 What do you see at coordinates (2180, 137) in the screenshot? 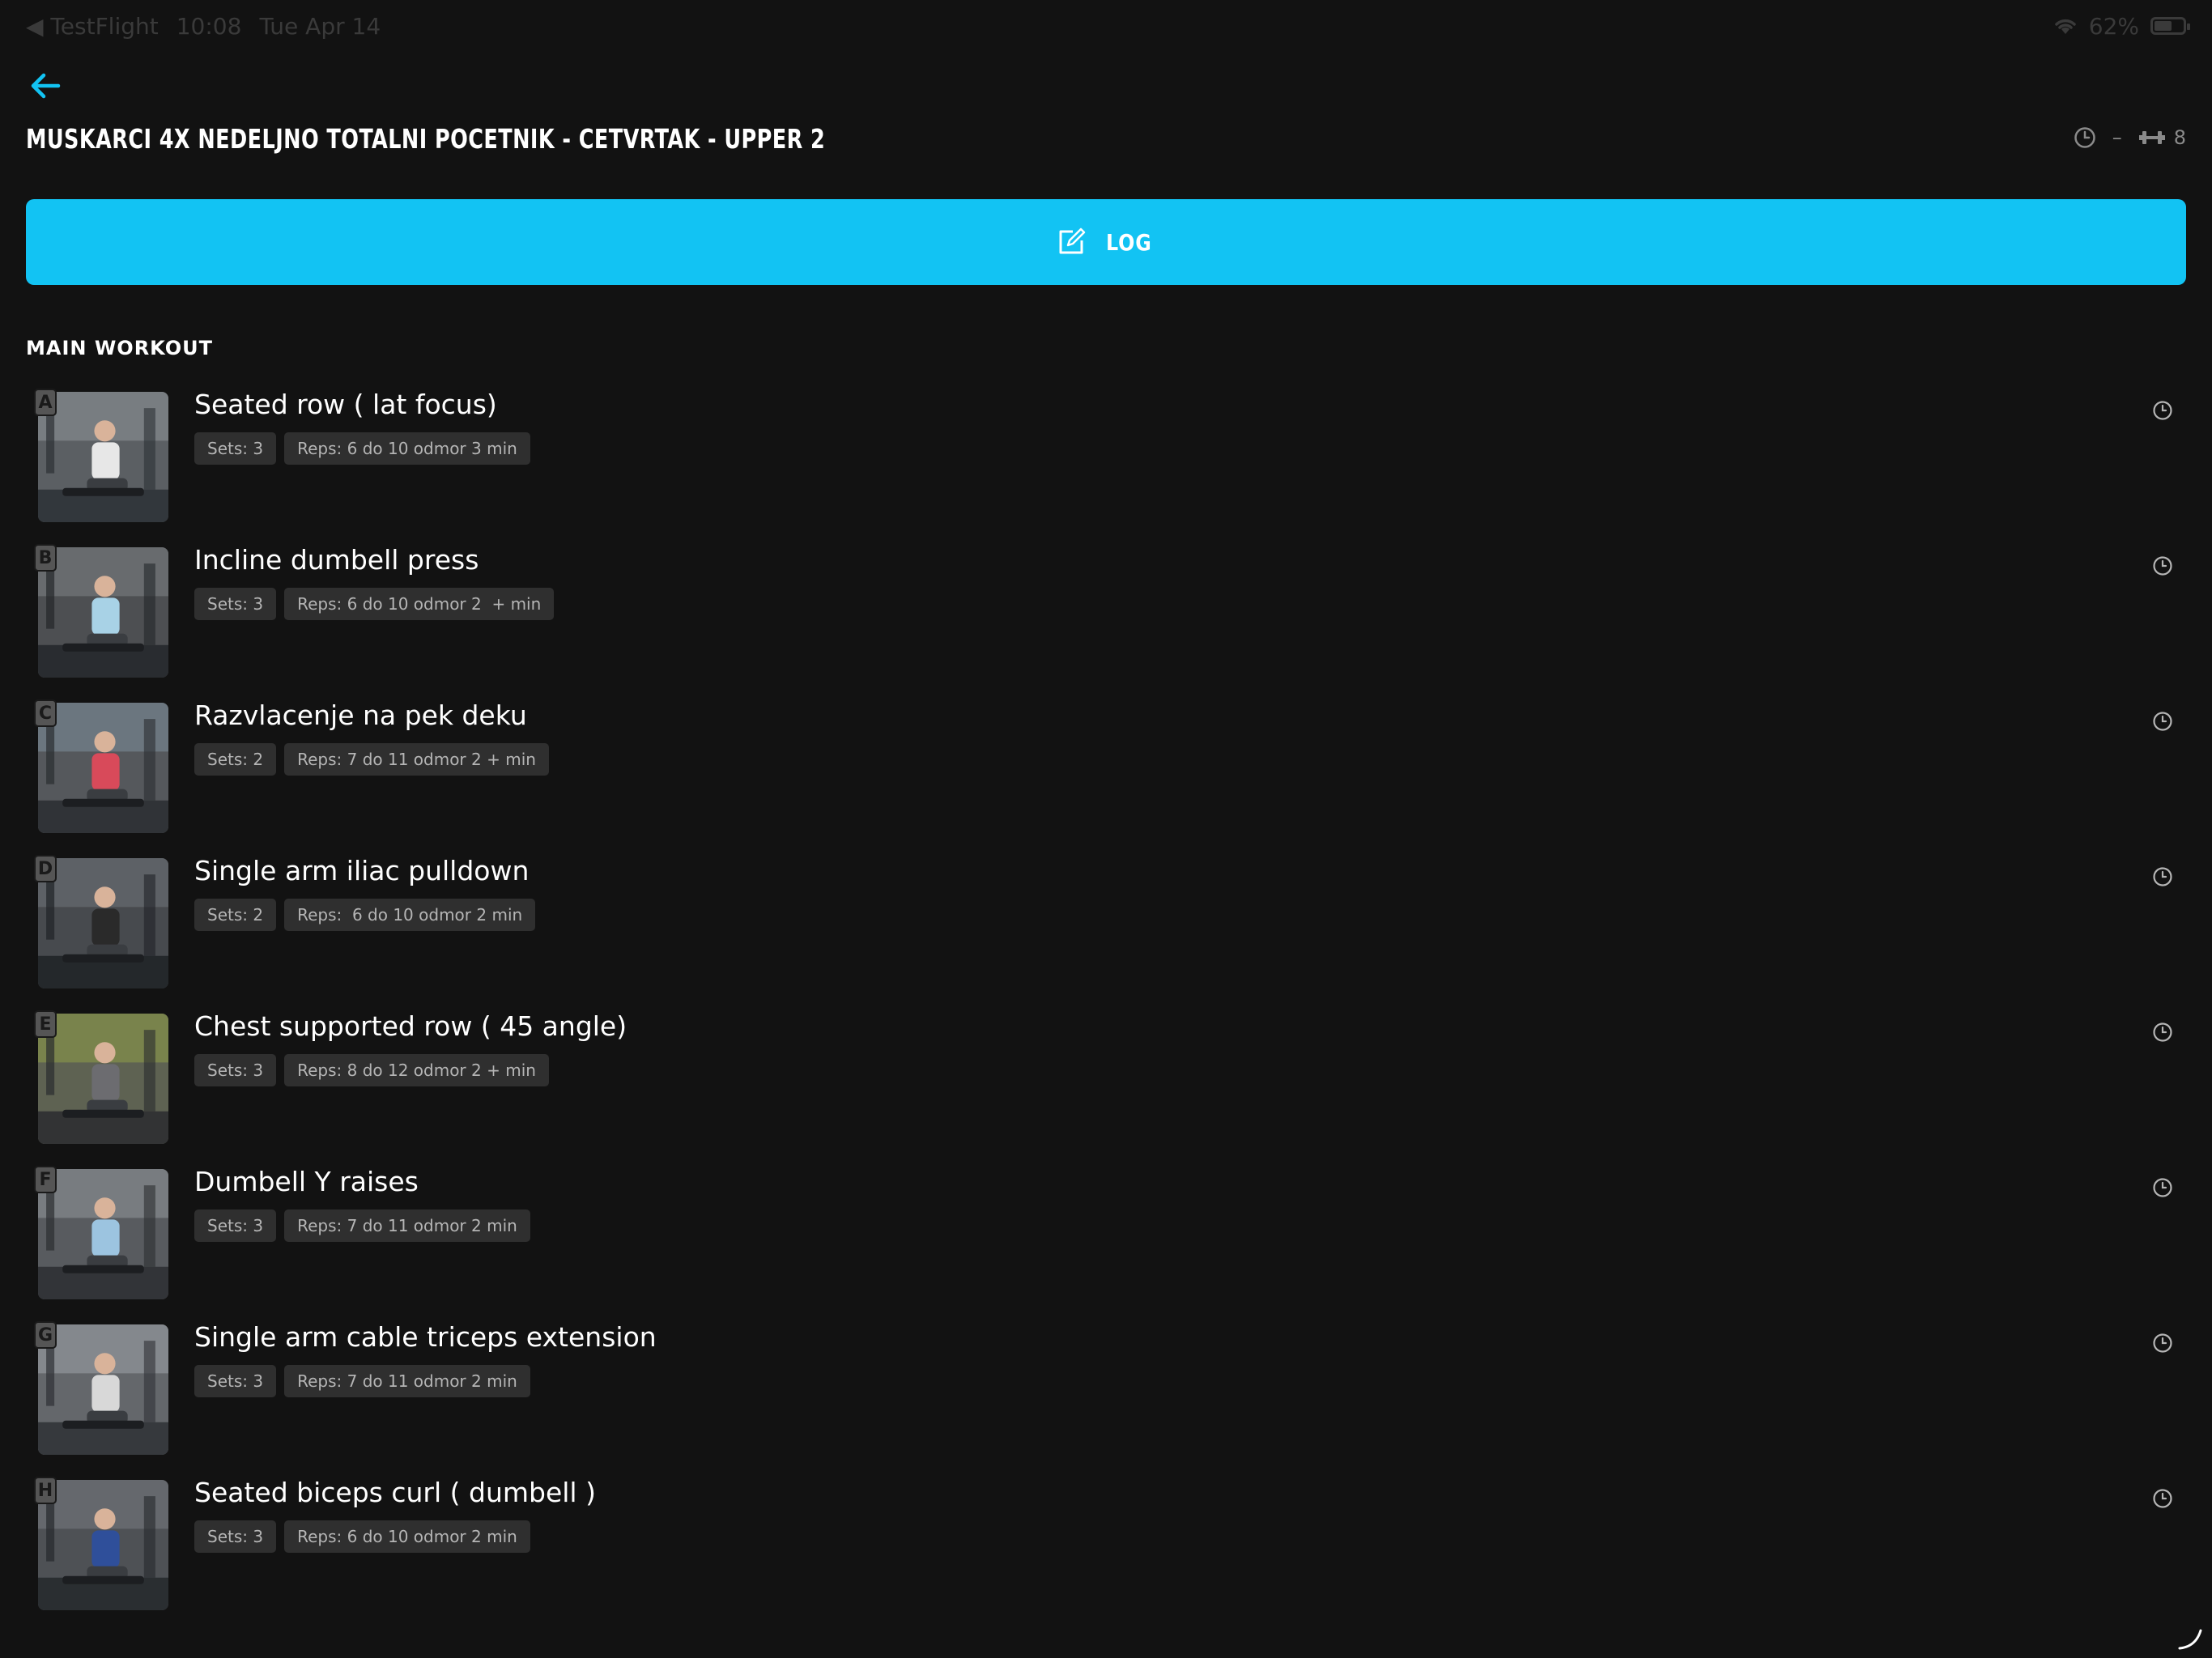
I see `exercise-count: 8` at bounding box center [2180, 137].